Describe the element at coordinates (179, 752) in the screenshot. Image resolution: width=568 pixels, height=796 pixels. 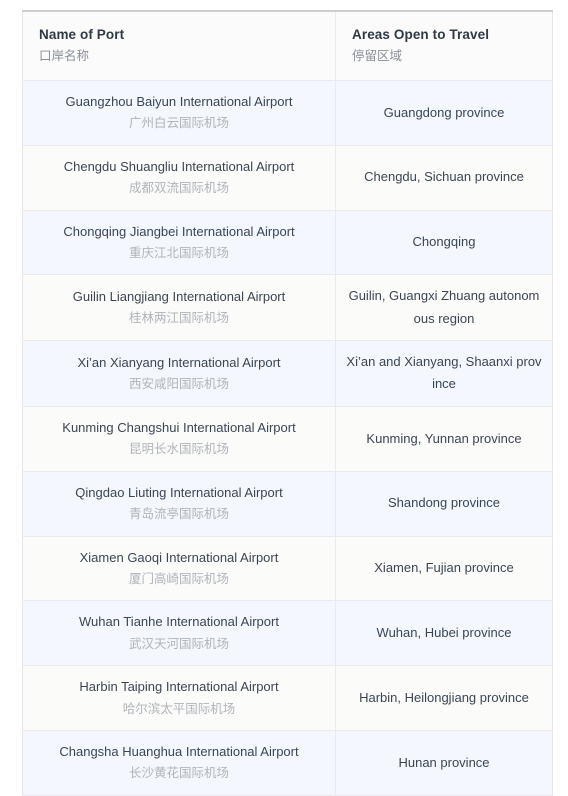
I see `port-name-en: Changsha Huanghua International Airport` at that location.